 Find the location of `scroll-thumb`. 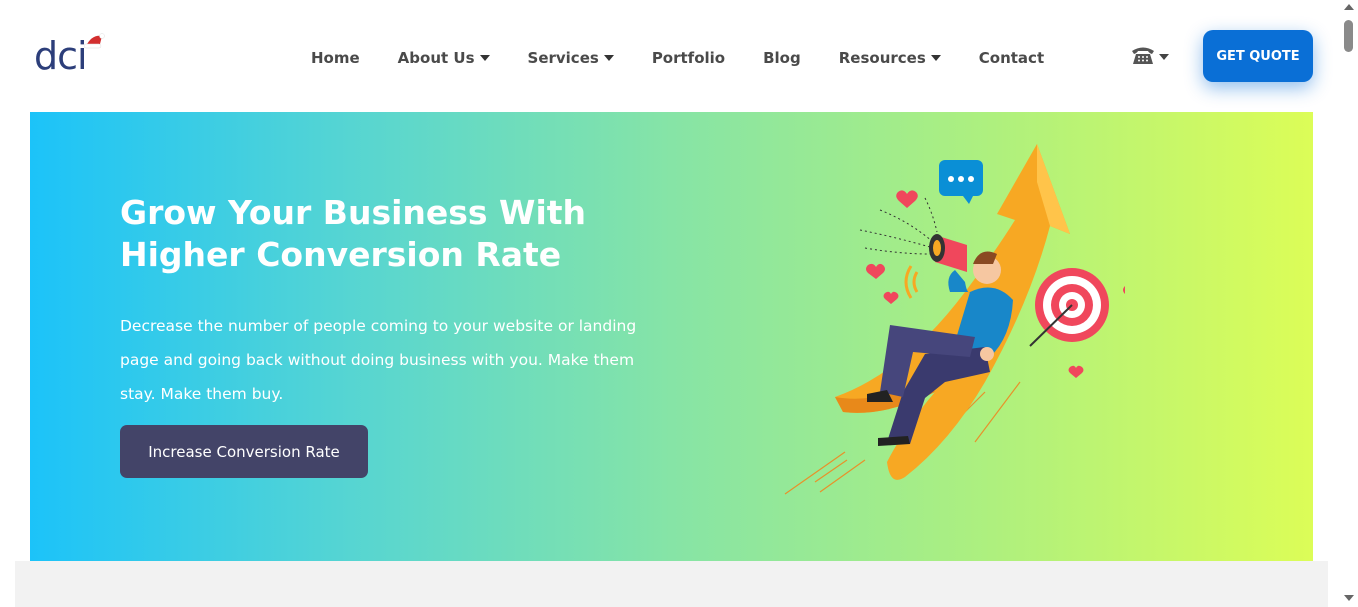

scroll-thumb is located at coordinates (1348, 36).